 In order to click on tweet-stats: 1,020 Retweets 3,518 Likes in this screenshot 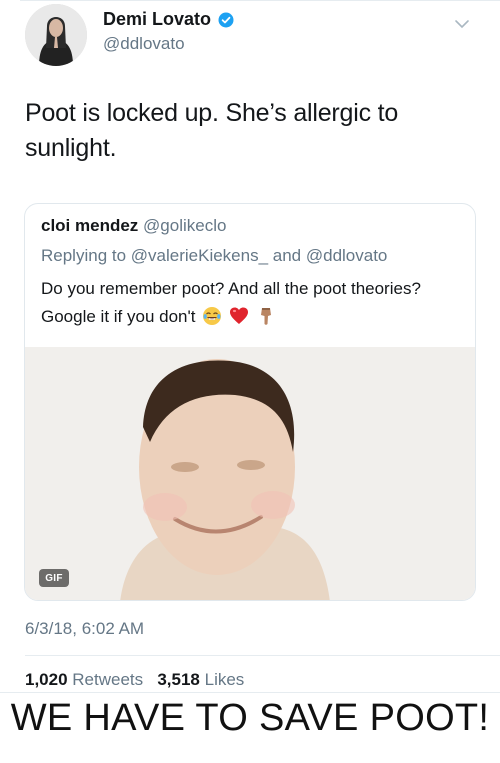, I will do `click(134, 680)`.